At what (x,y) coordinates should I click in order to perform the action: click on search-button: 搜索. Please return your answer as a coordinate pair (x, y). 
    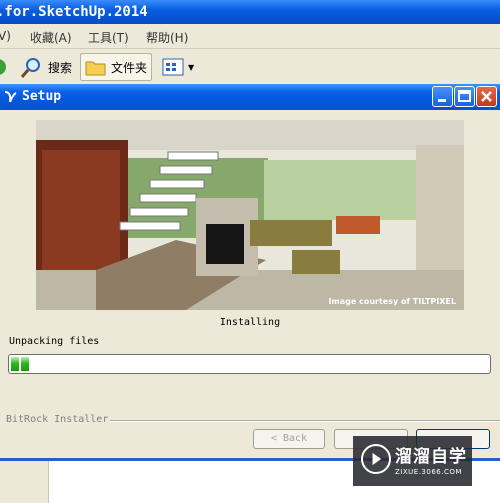
    Looking at the image, I should click on (46, 67).